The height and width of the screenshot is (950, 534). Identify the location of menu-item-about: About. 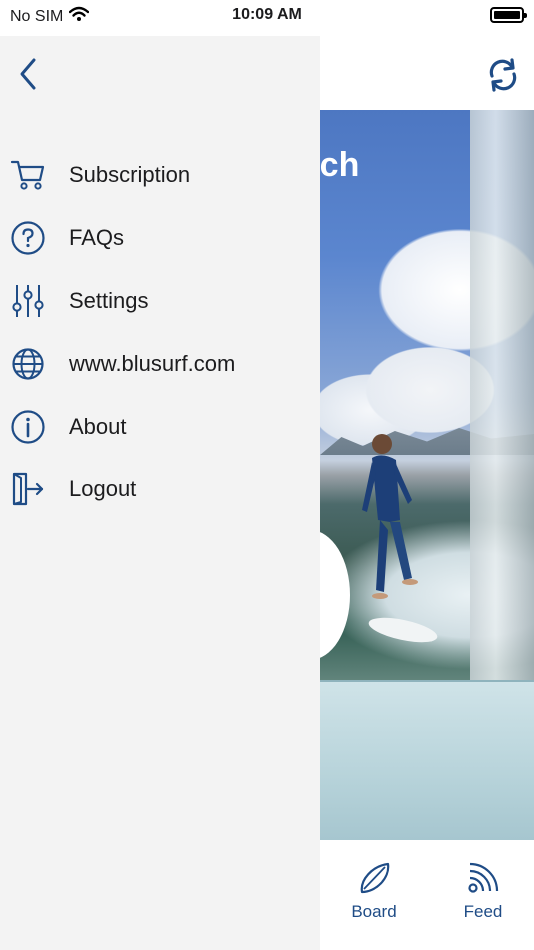
(160, 426).